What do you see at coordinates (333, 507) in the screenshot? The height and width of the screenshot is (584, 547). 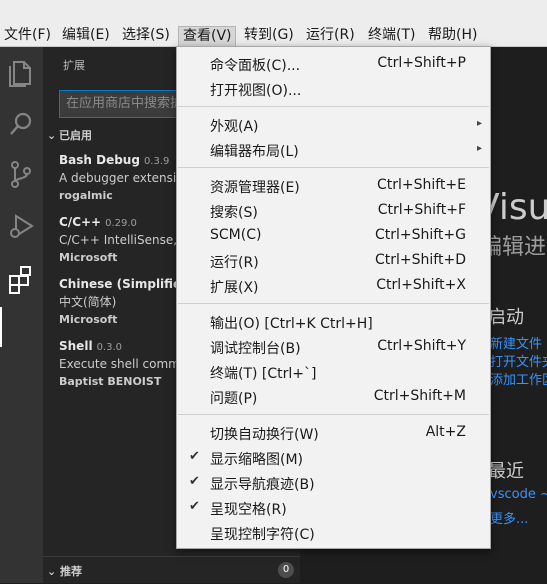 I see `view-menu-item: ✔ 呈现空格(R)` at bounding box center [333, 507].